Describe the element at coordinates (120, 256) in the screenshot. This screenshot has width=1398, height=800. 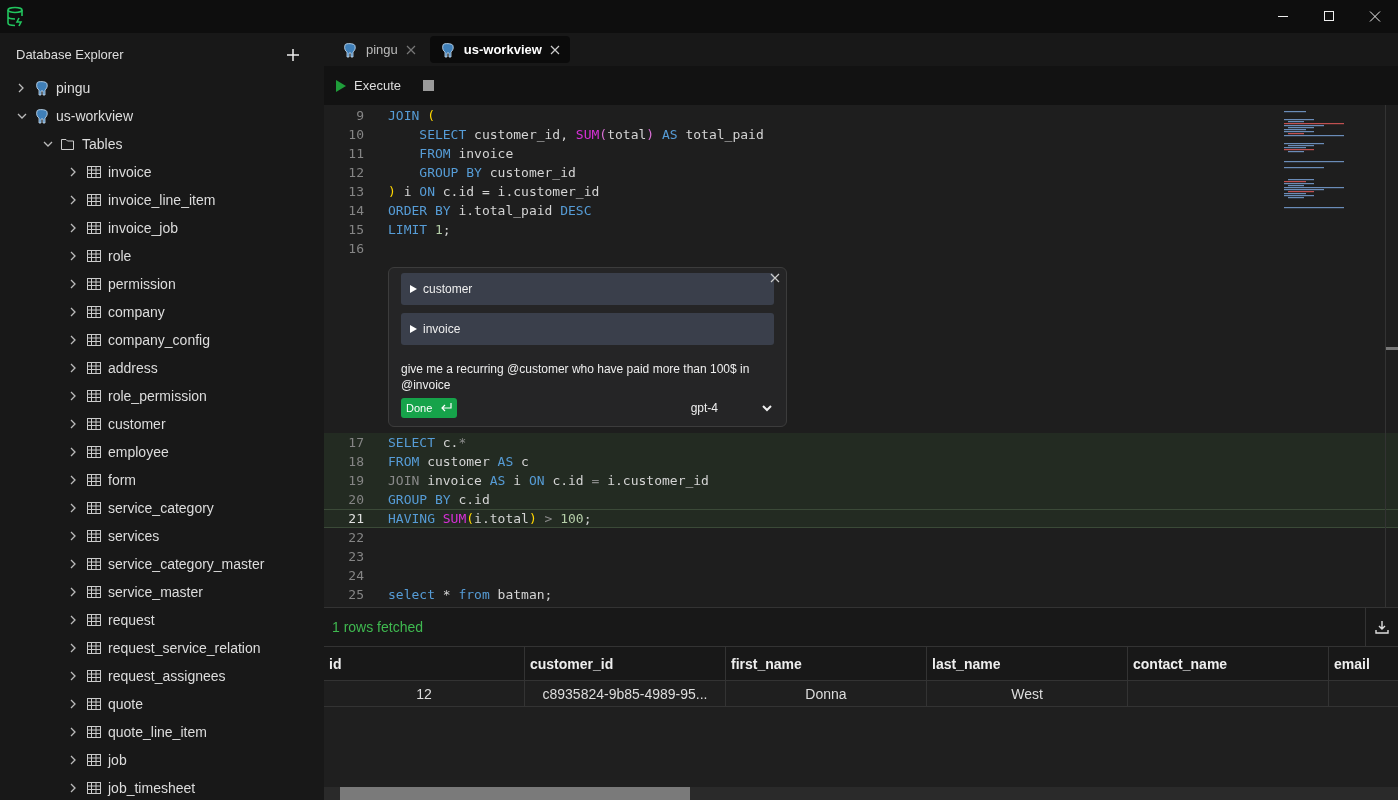
I see `tree-item: role` at that location.